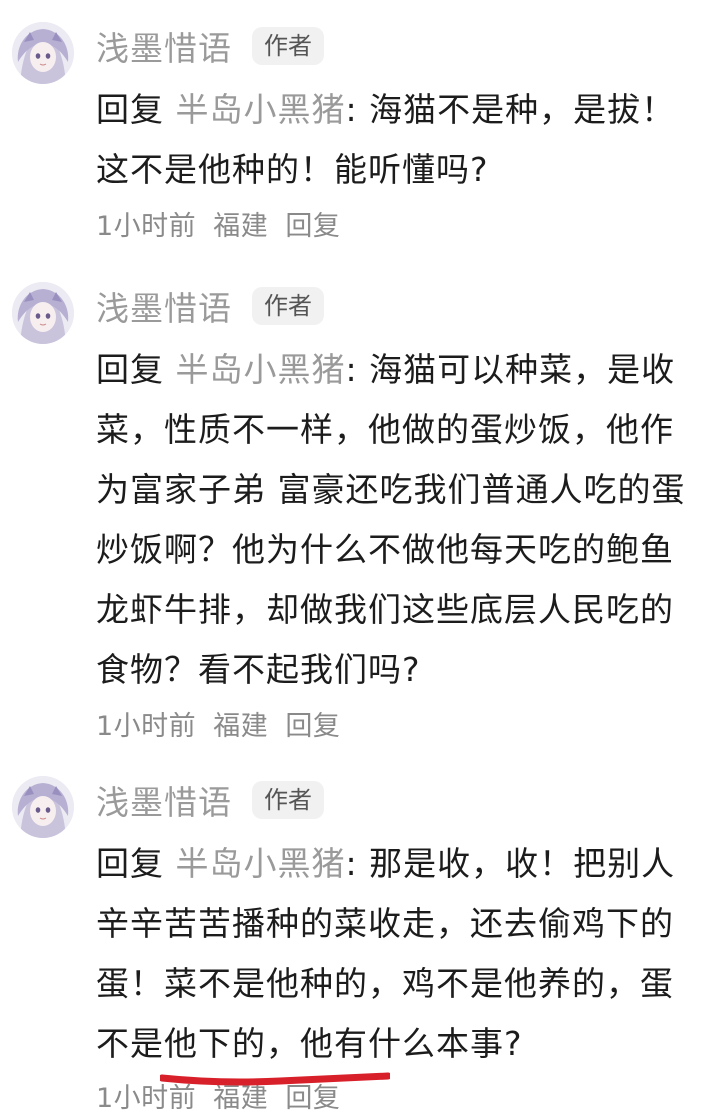 This screenshot has width=720, height=1115. I want to click on comment-body: 回复 半岛小黑猪: 海猫不是种，是拔！这不是他种的！能听懂吗?, so click(401, 140).